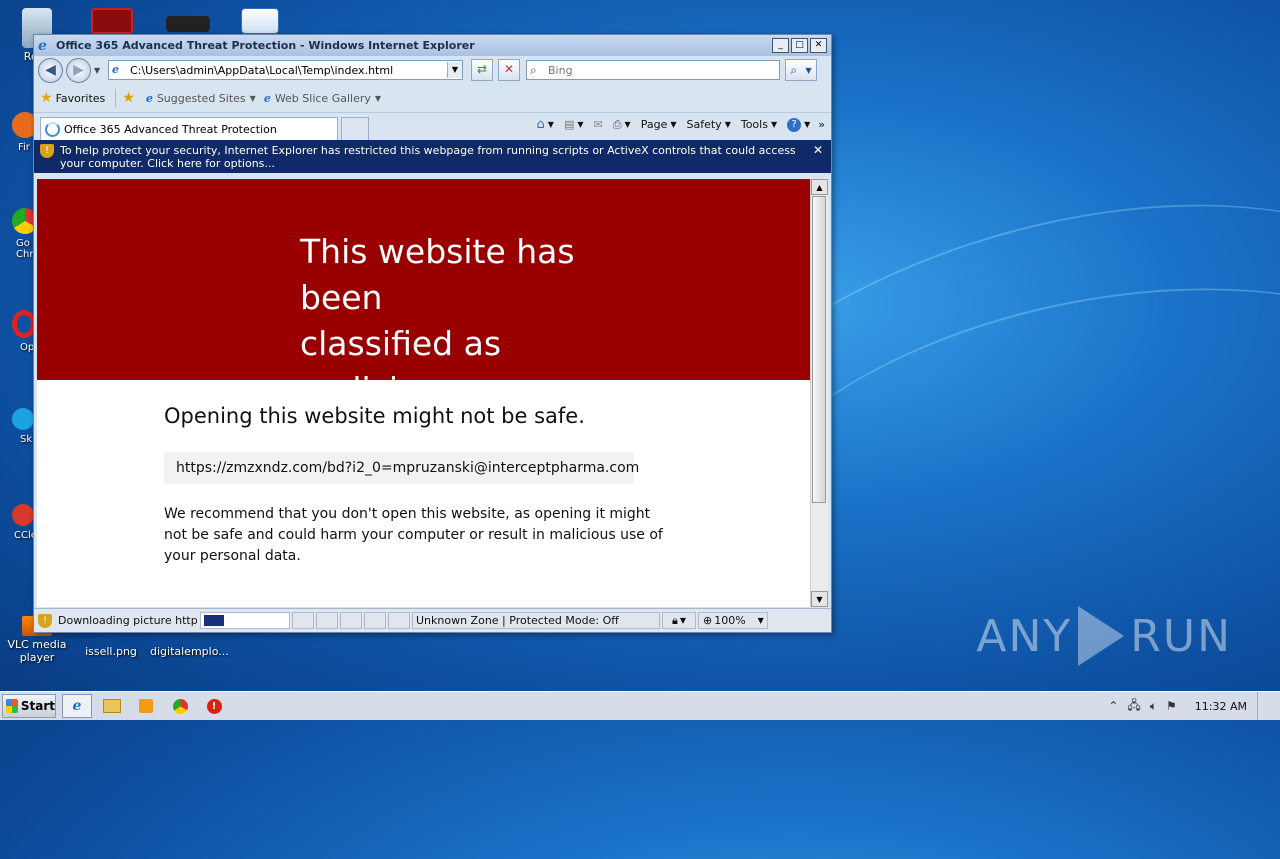  What do you see at coordinates (1101, 636) in the screenshot?
I see `play-triangle-icon` at bounding box center [1101, 636].